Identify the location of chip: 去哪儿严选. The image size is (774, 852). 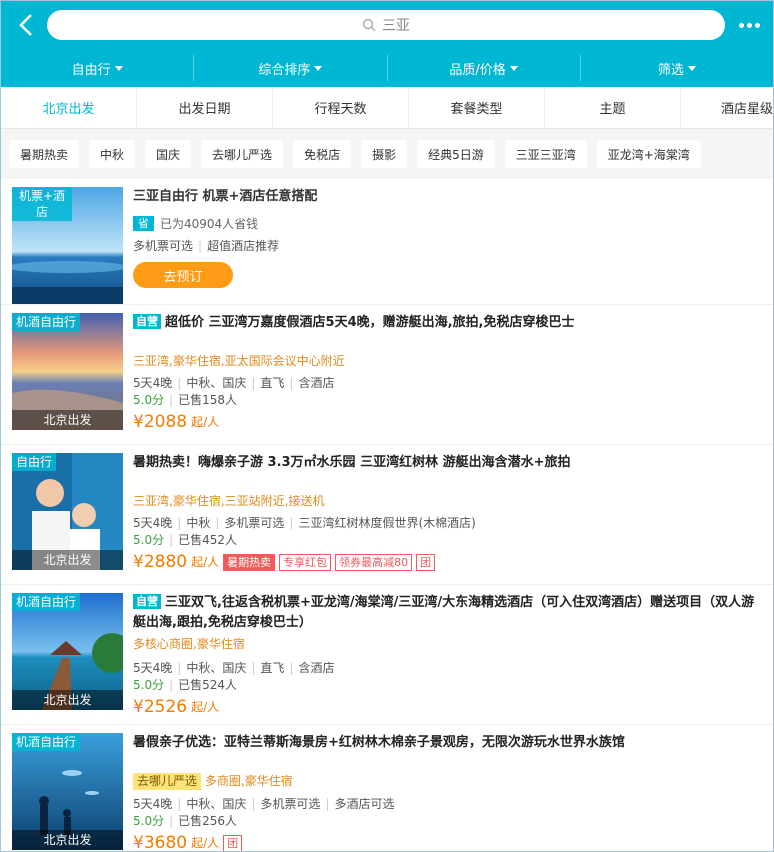
(242, 154).